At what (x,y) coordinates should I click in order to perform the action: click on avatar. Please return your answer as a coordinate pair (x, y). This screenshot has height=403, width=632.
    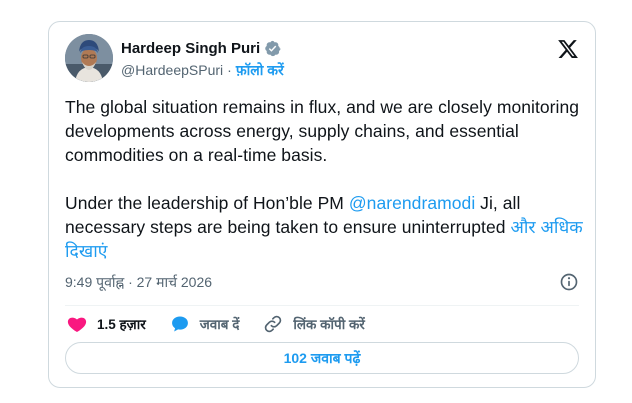
    Looking at the image, I should click on (89, 58).